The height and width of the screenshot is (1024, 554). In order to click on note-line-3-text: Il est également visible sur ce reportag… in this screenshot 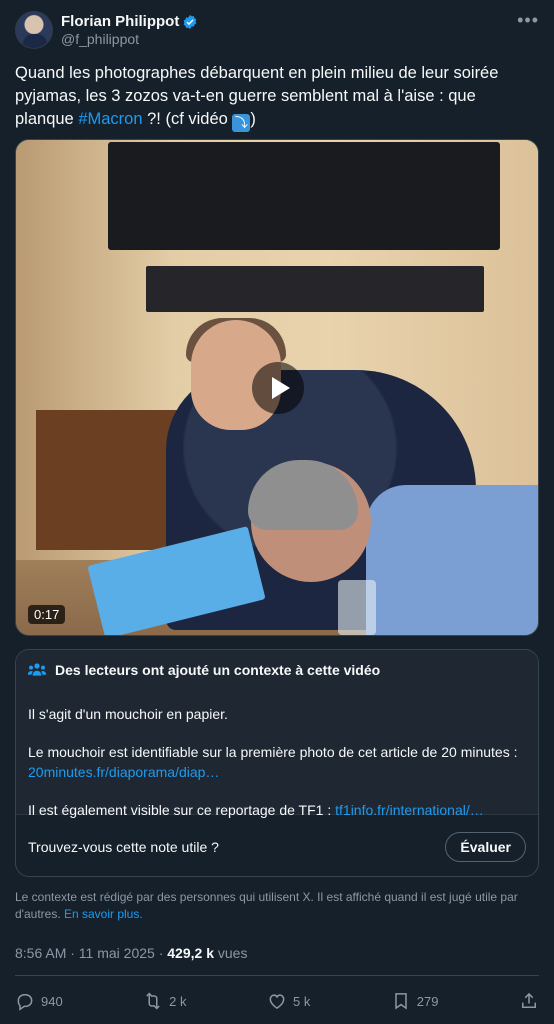, I will do `click(182, 810)`.